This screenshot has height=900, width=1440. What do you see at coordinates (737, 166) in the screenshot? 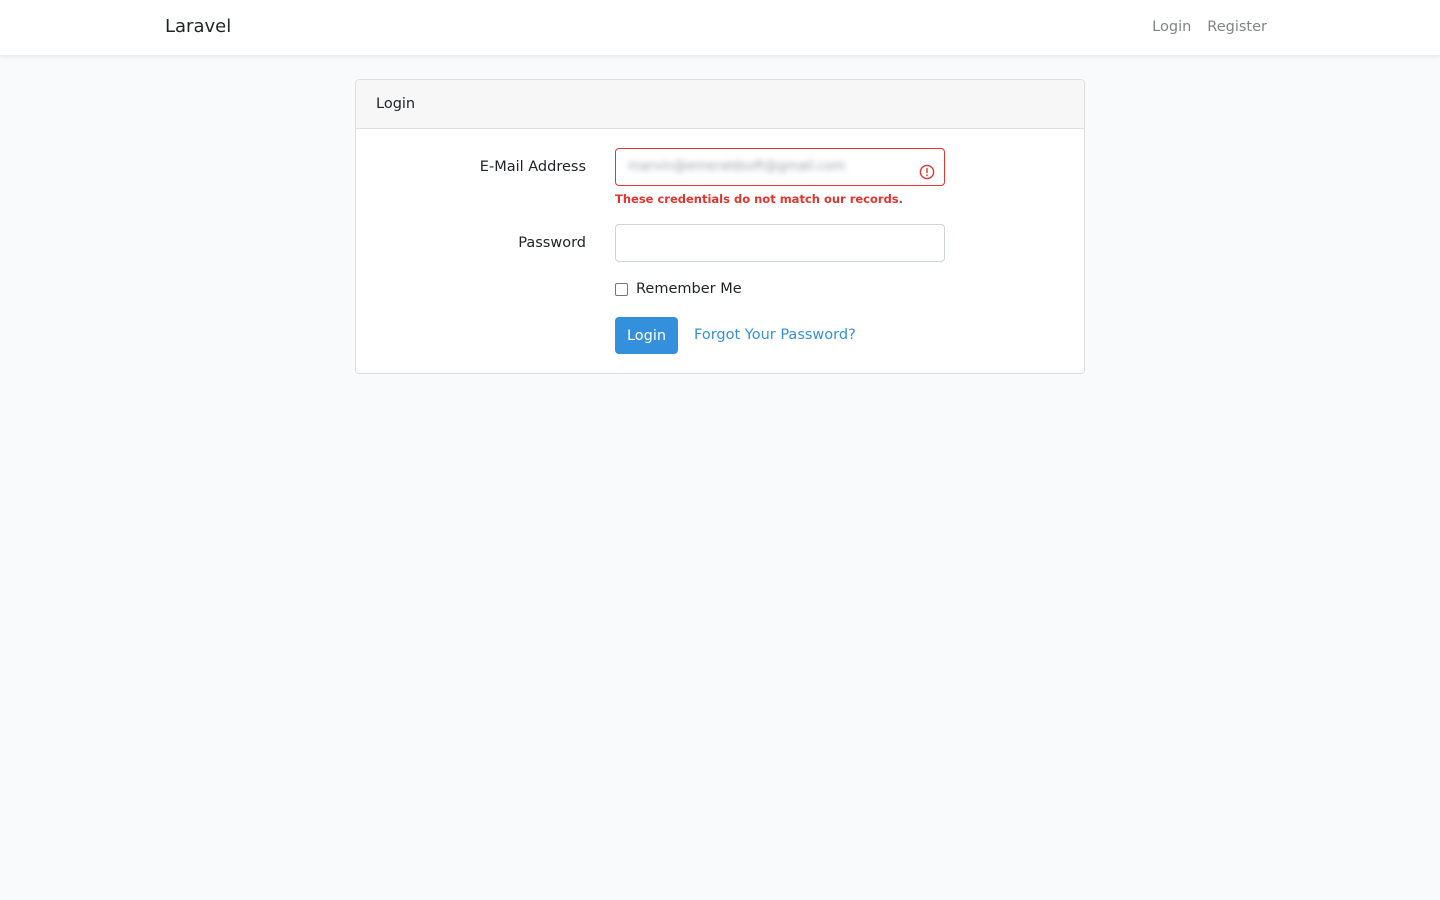
I see `email-value: marvin@emeraldsoft@gmail.com` at bounding box center [737, 166].